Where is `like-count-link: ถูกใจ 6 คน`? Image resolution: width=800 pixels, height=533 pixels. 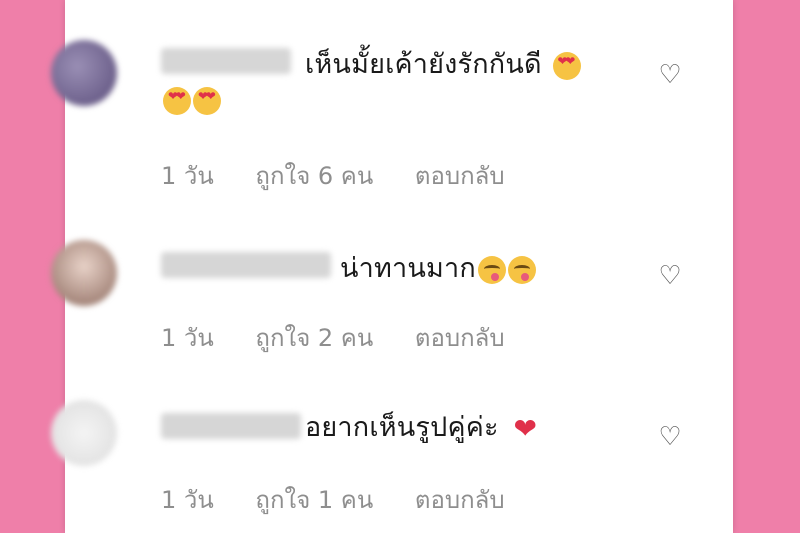
like-count-link: ถูกใจ 6 คน is located at coordinates (314, 176).